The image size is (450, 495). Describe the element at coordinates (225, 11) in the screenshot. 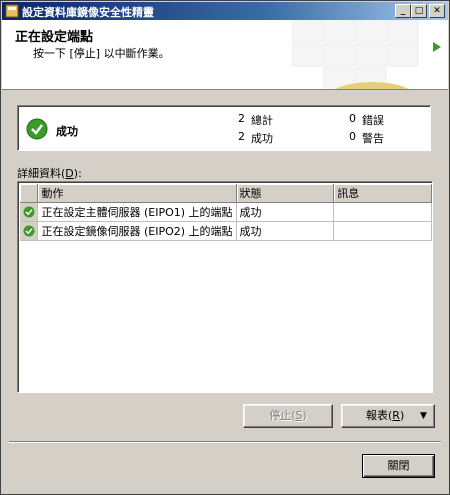

I see `title-bar: 設定資料庫鏡像安全性精靈 _ □ ✕` at that location.